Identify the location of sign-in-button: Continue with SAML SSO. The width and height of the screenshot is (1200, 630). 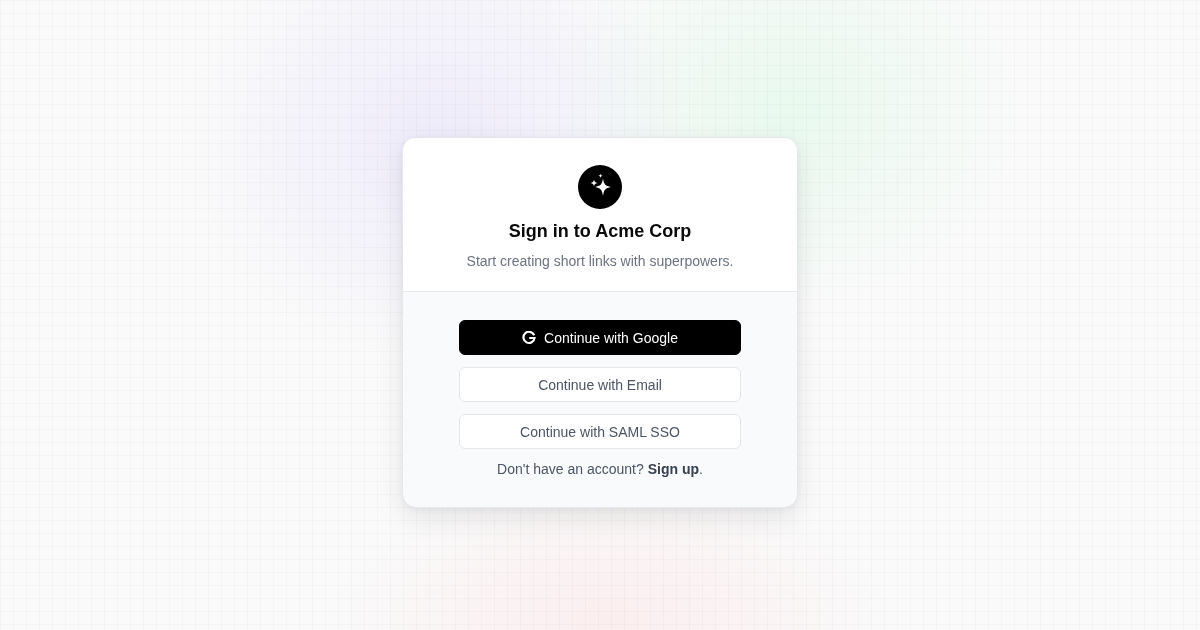
(600, 431).